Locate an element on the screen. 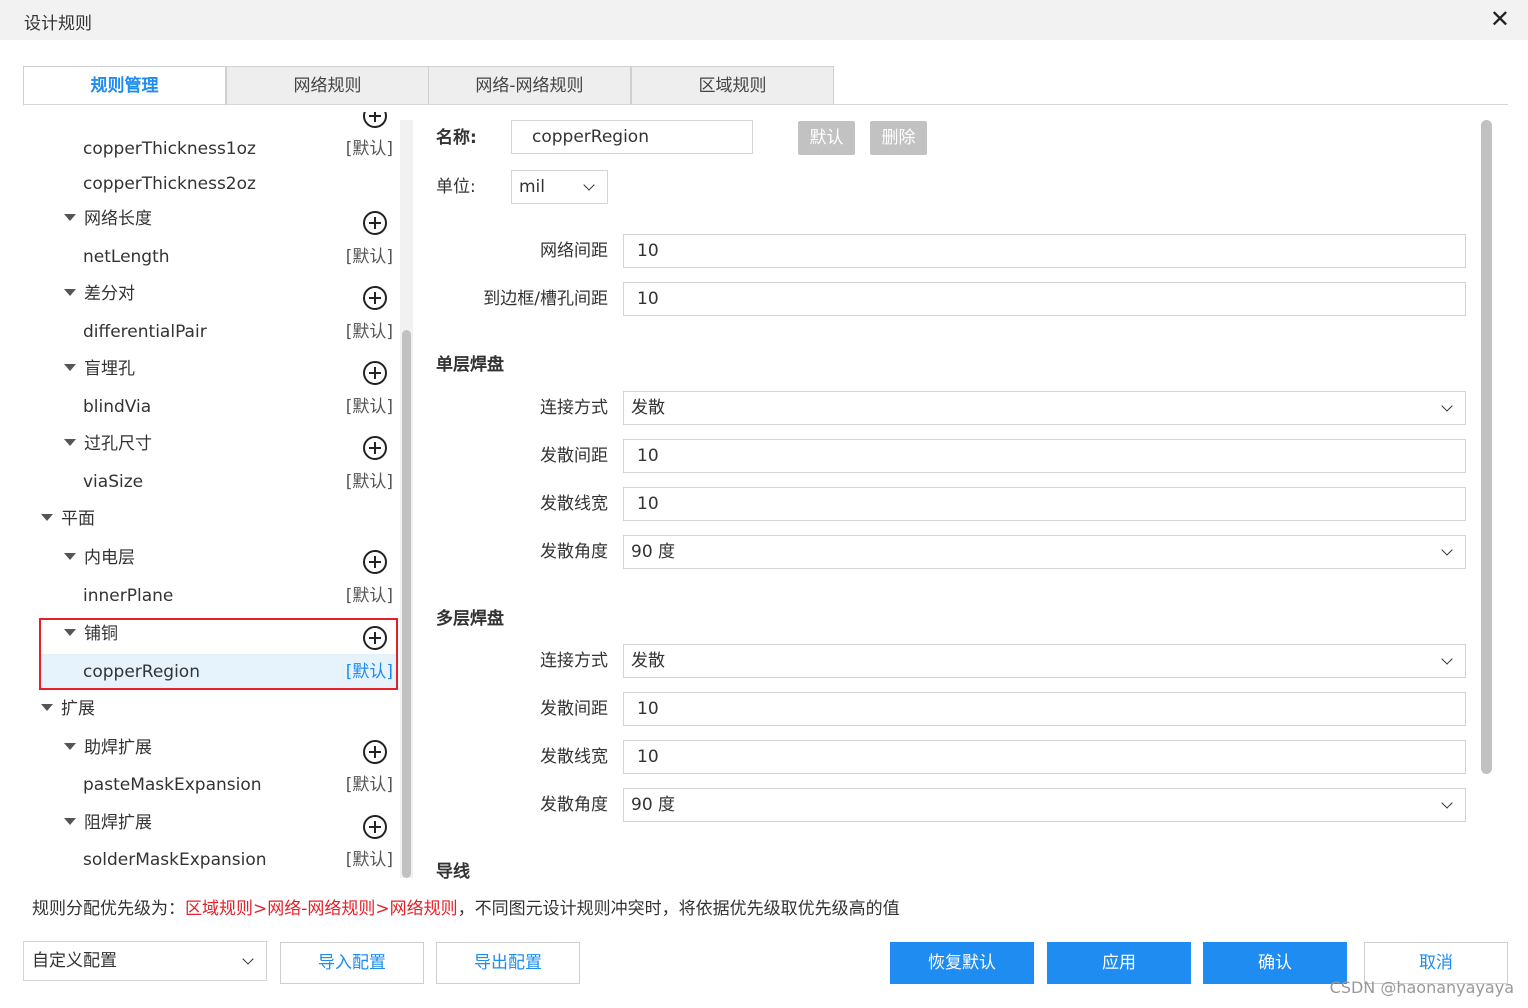  tree-category-plane: 平面 is located at coordinates (68, 519).